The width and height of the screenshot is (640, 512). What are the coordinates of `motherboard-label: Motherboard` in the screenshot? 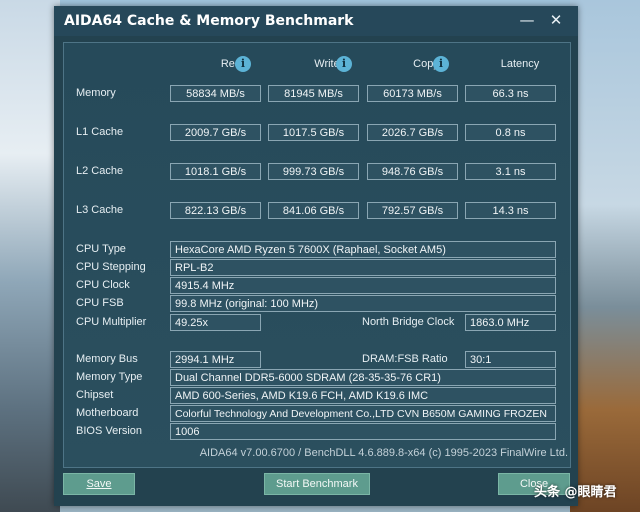 It's located at (107, 413).